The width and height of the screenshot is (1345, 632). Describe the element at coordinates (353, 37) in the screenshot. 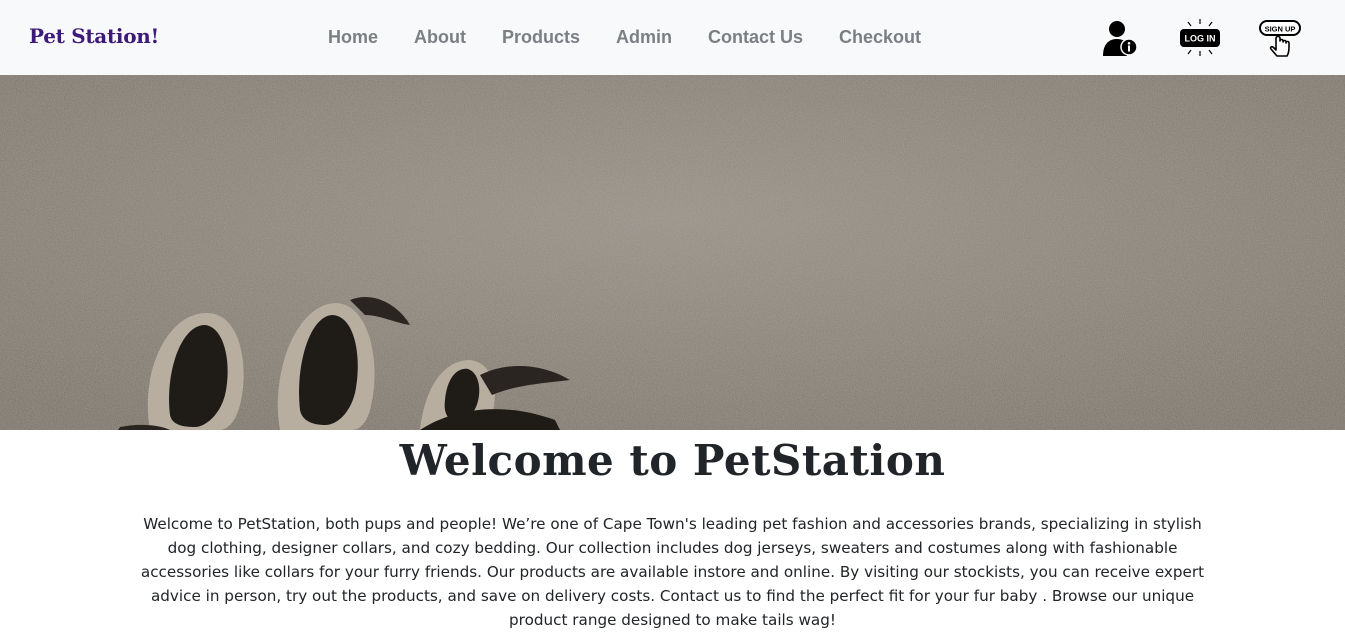

I see `nav-link-home: Home` at that location.